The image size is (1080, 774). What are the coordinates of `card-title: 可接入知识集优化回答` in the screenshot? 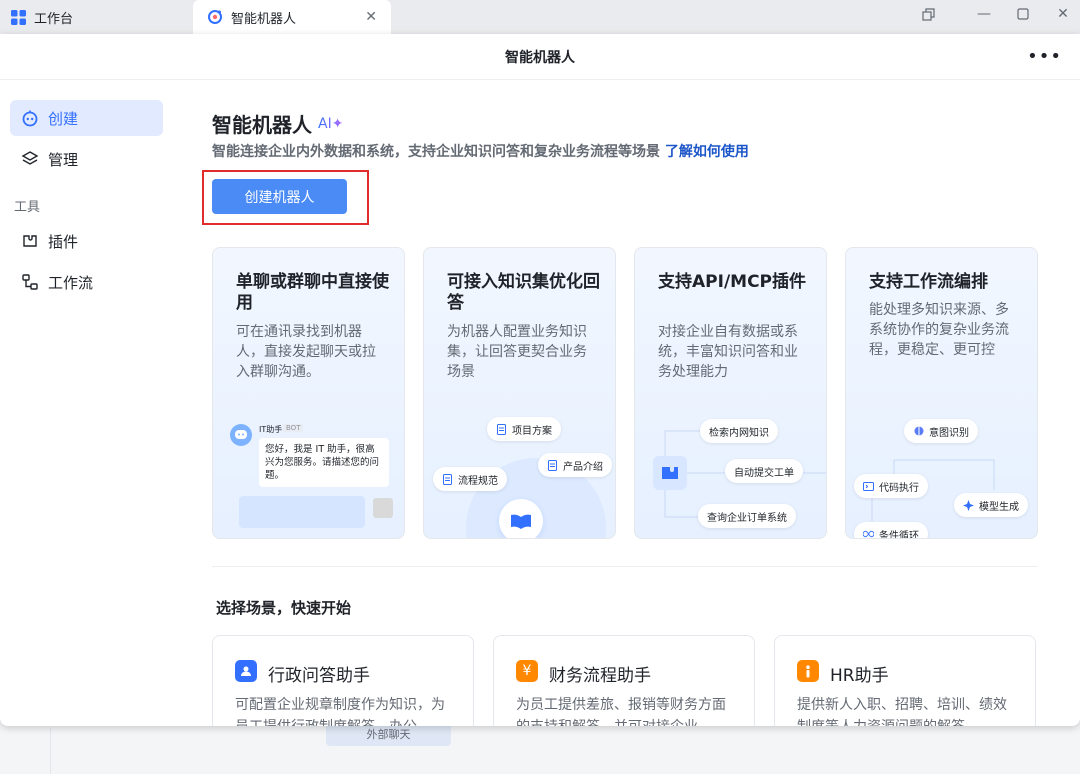 It's located at (523, 292).